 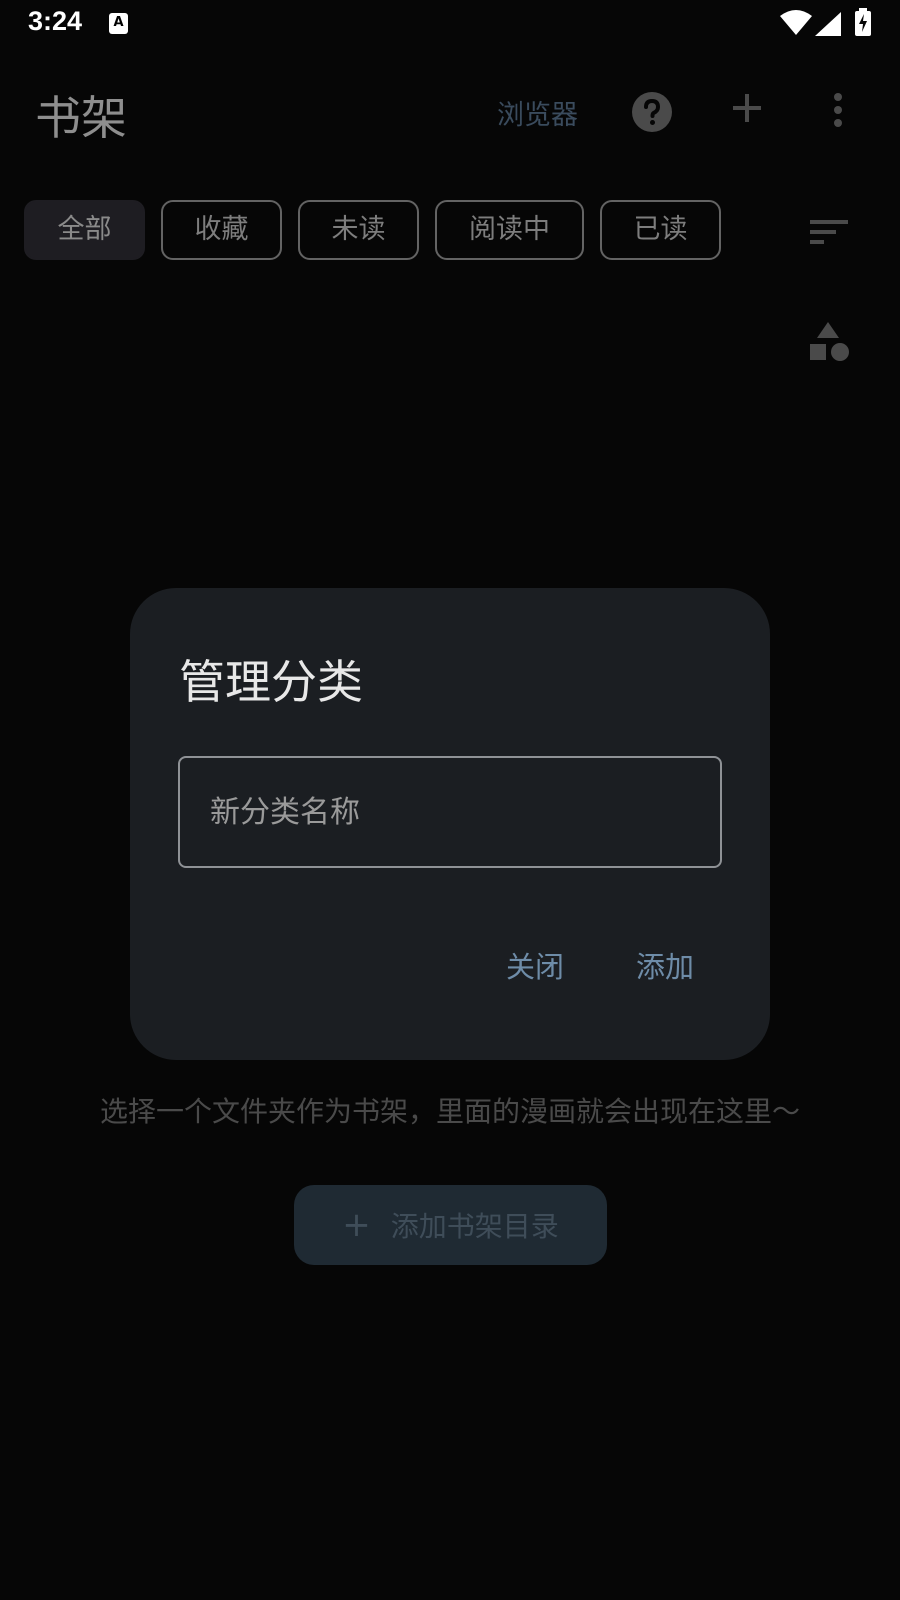 What do you see at coordinates (449, 1111) in the screenshot?
I see `empty-state-description: 选择一个文件夹作为书架，里面的漫画就会出现在这里～` at bounding box center [449, 1111].